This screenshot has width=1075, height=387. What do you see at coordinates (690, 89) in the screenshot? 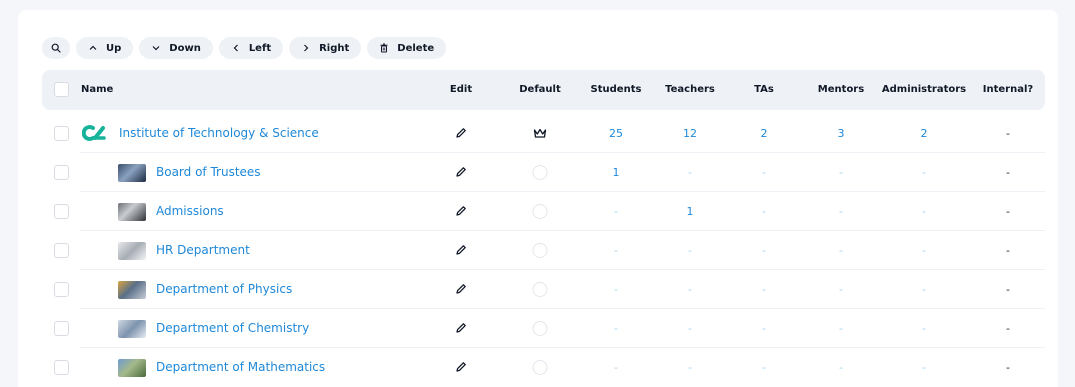
I see `column-header-teachers: Teachers` at bounding box center [690, 89].